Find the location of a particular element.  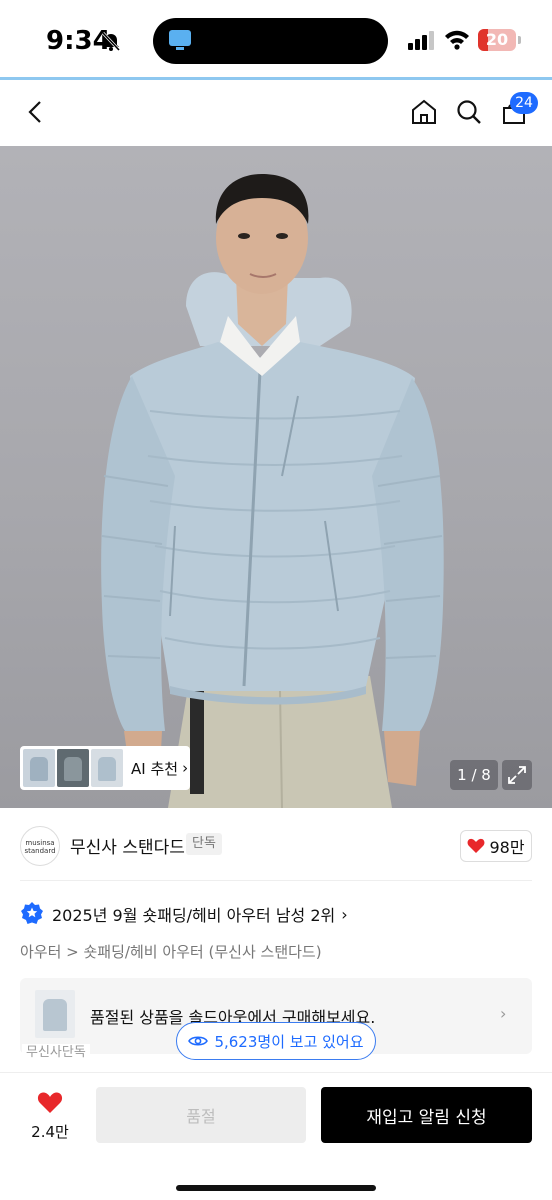

bottom-bar: 2.4만 품절 재입고 알림 신청 is located at coordinates (276, 1136).